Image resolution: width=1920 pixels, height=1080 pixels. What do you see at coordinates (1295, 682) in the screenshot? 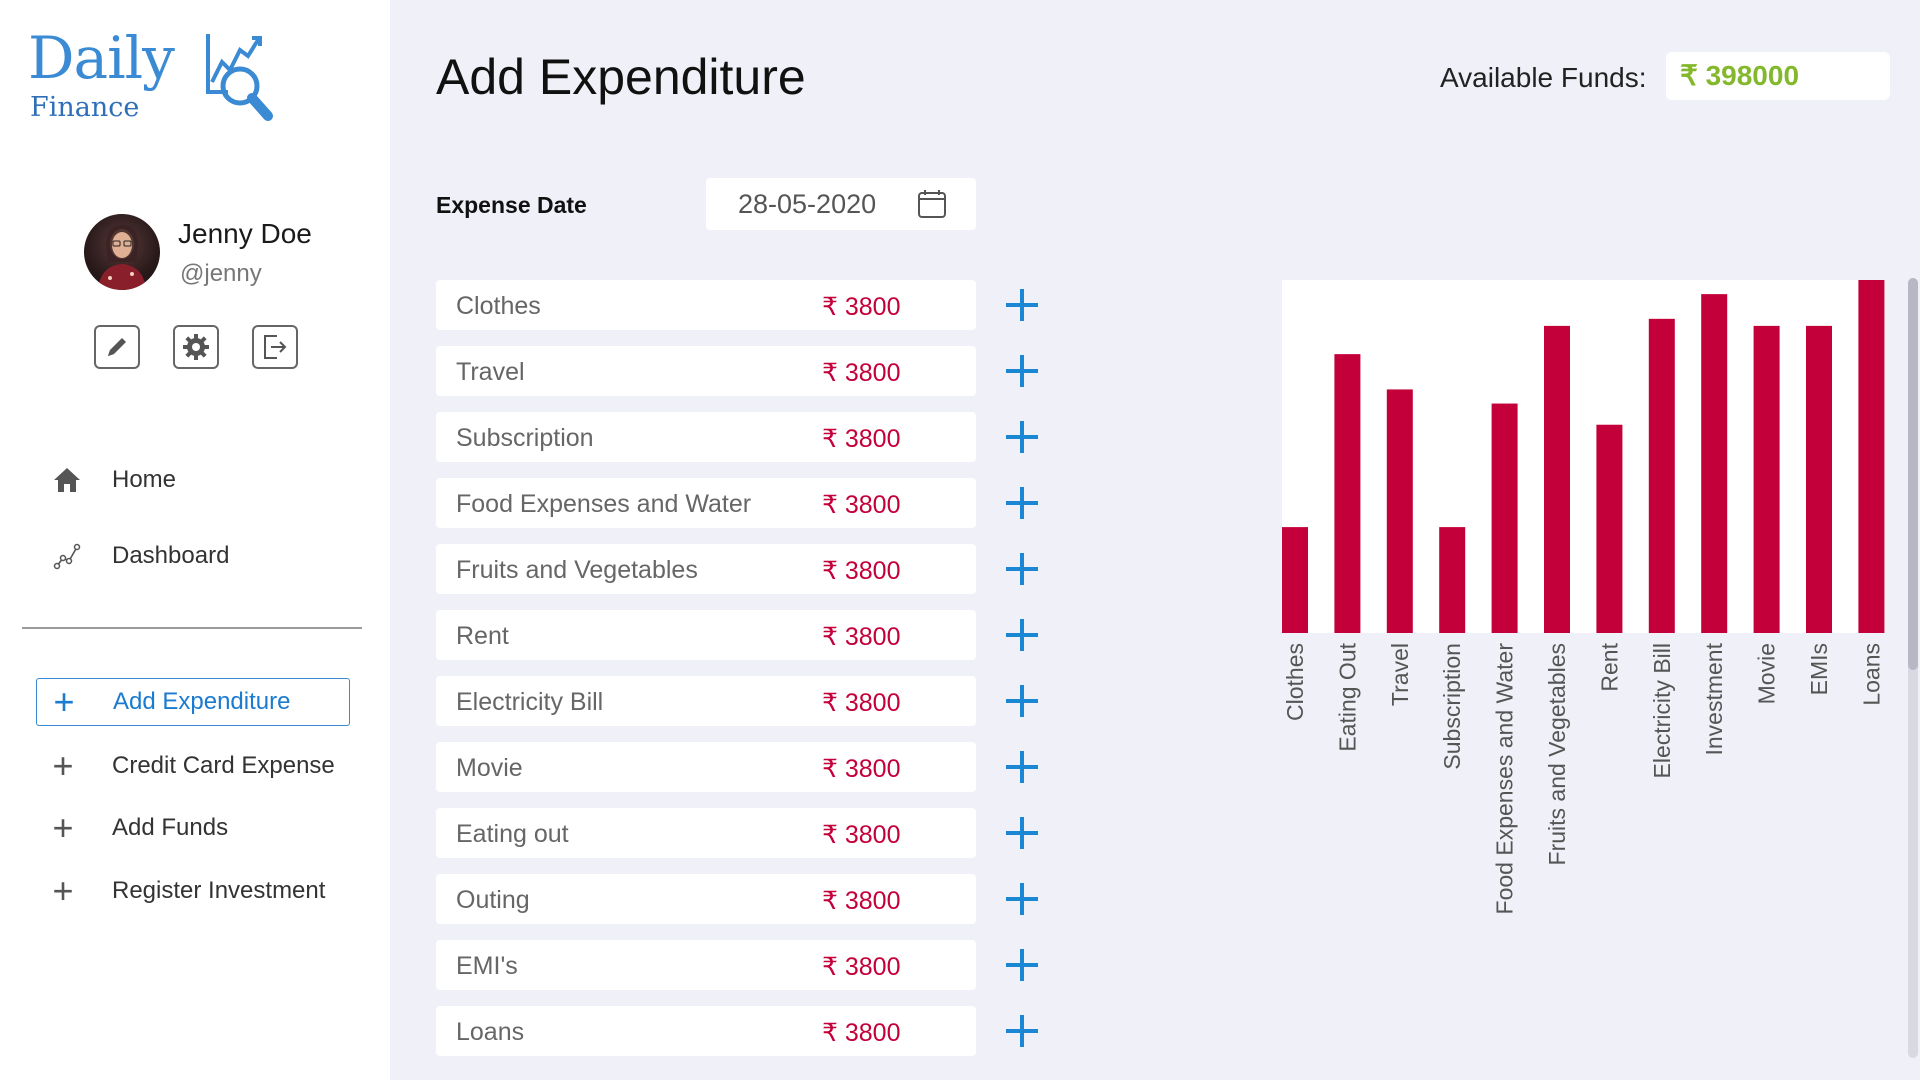
I see `chart-tick-label: Clothes` at bounding box center [1295, 682].